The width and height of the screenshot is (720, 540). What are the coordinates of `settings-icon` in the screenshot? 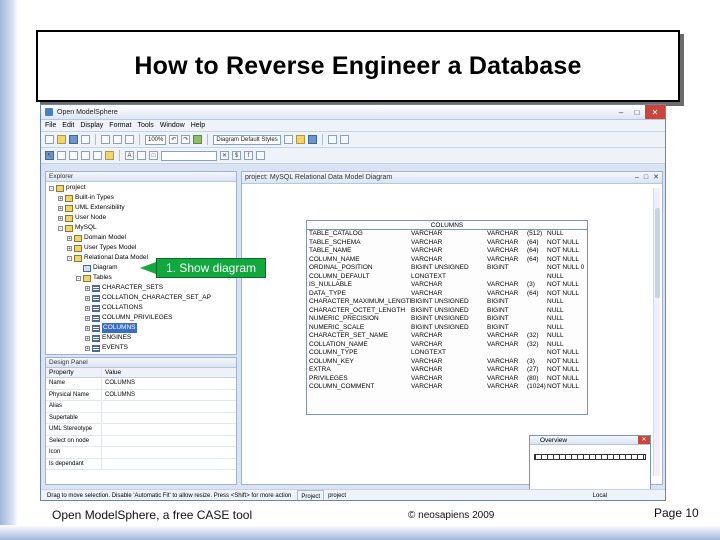 It's located at (260, 155).